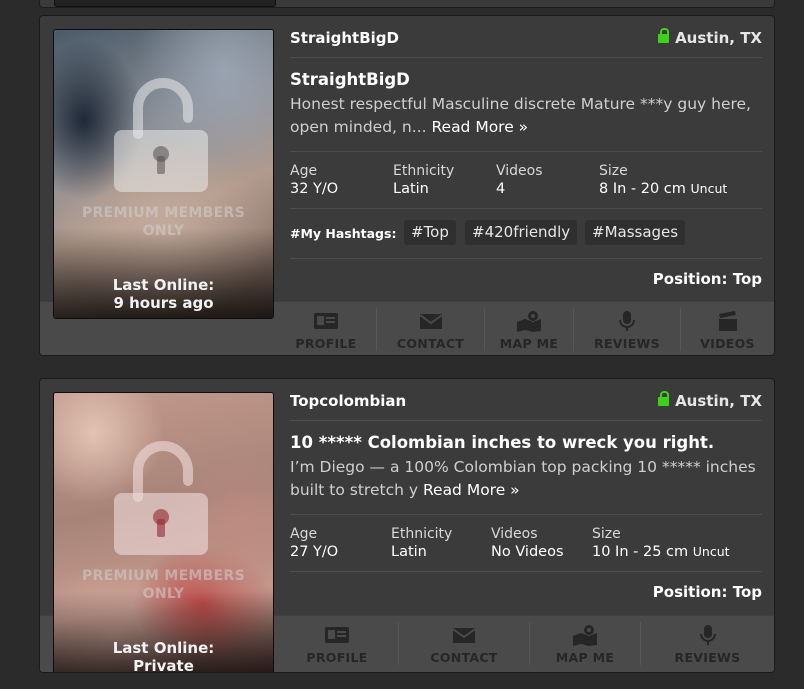  What do you see at coordinates (527, 552) in the screenshot?
I see `stat-value: No Videos` at bounding box center [527, 552].